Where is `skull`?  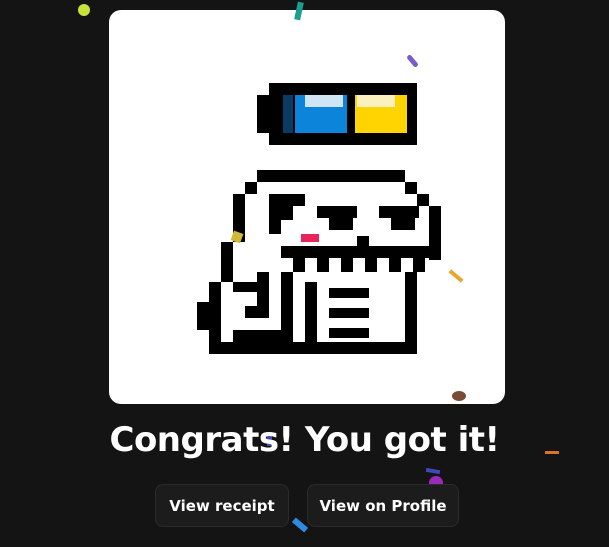
skull is located at coordinates (319, 262).